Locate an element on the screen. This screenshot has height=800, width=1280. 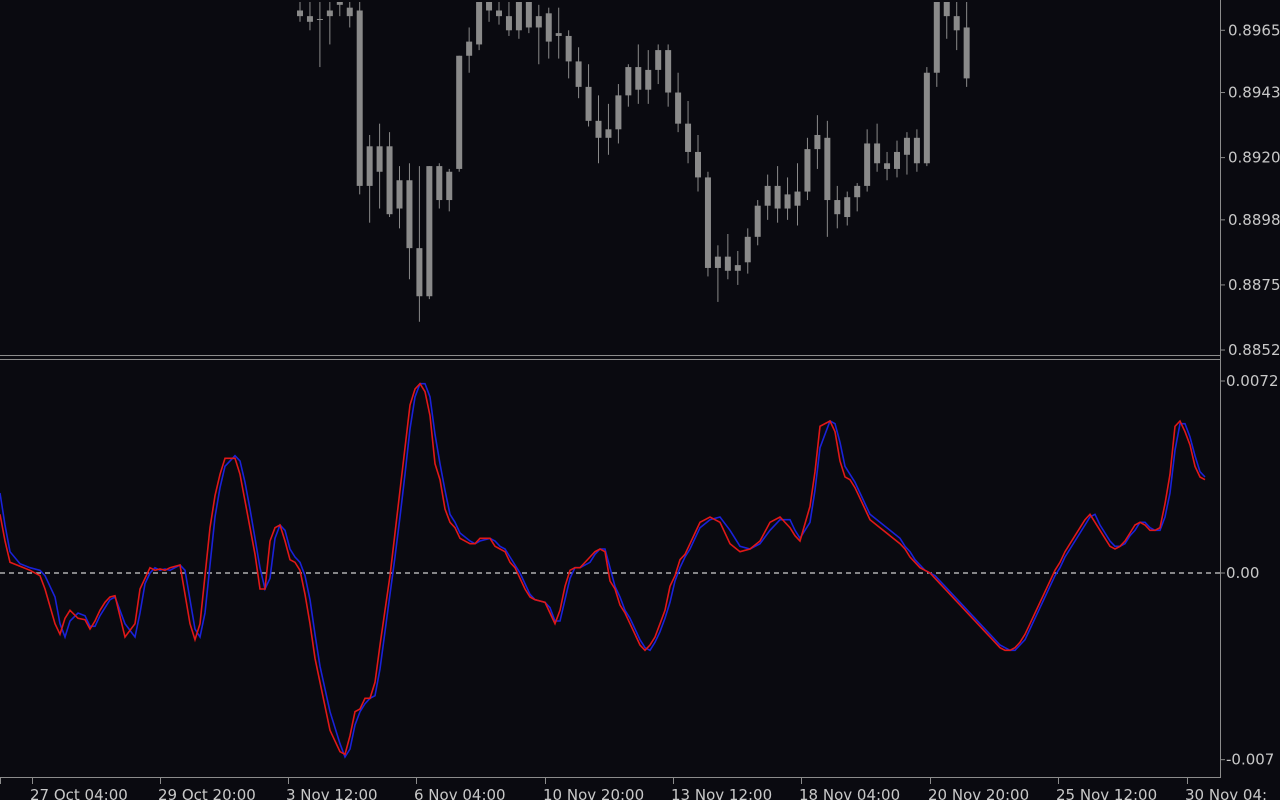
price-tick-label: 0.8875 is located at coordinates (1254, 285).